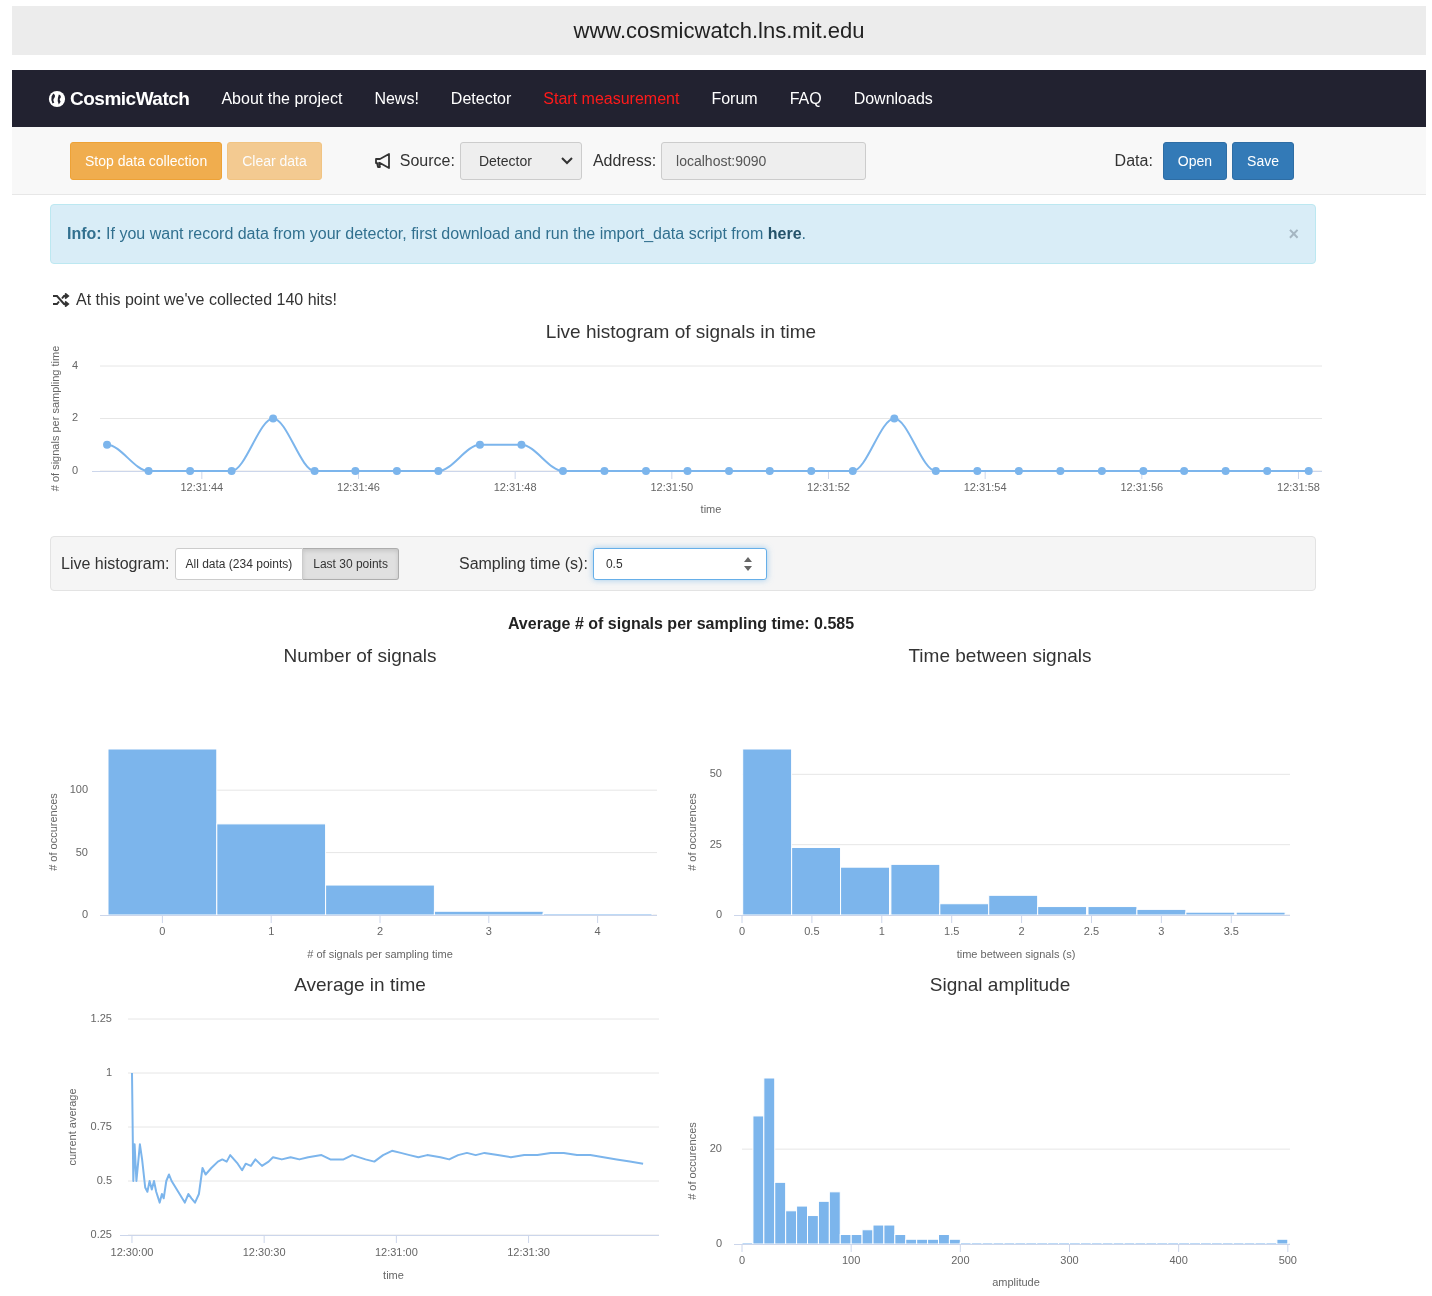 The width and height of the screenshot is (1432, 1296). What do you see at coordinates (1142, 486) in the screenshot?
I see `tick-label: 12:31:56` at bounding box center [1142, 486].